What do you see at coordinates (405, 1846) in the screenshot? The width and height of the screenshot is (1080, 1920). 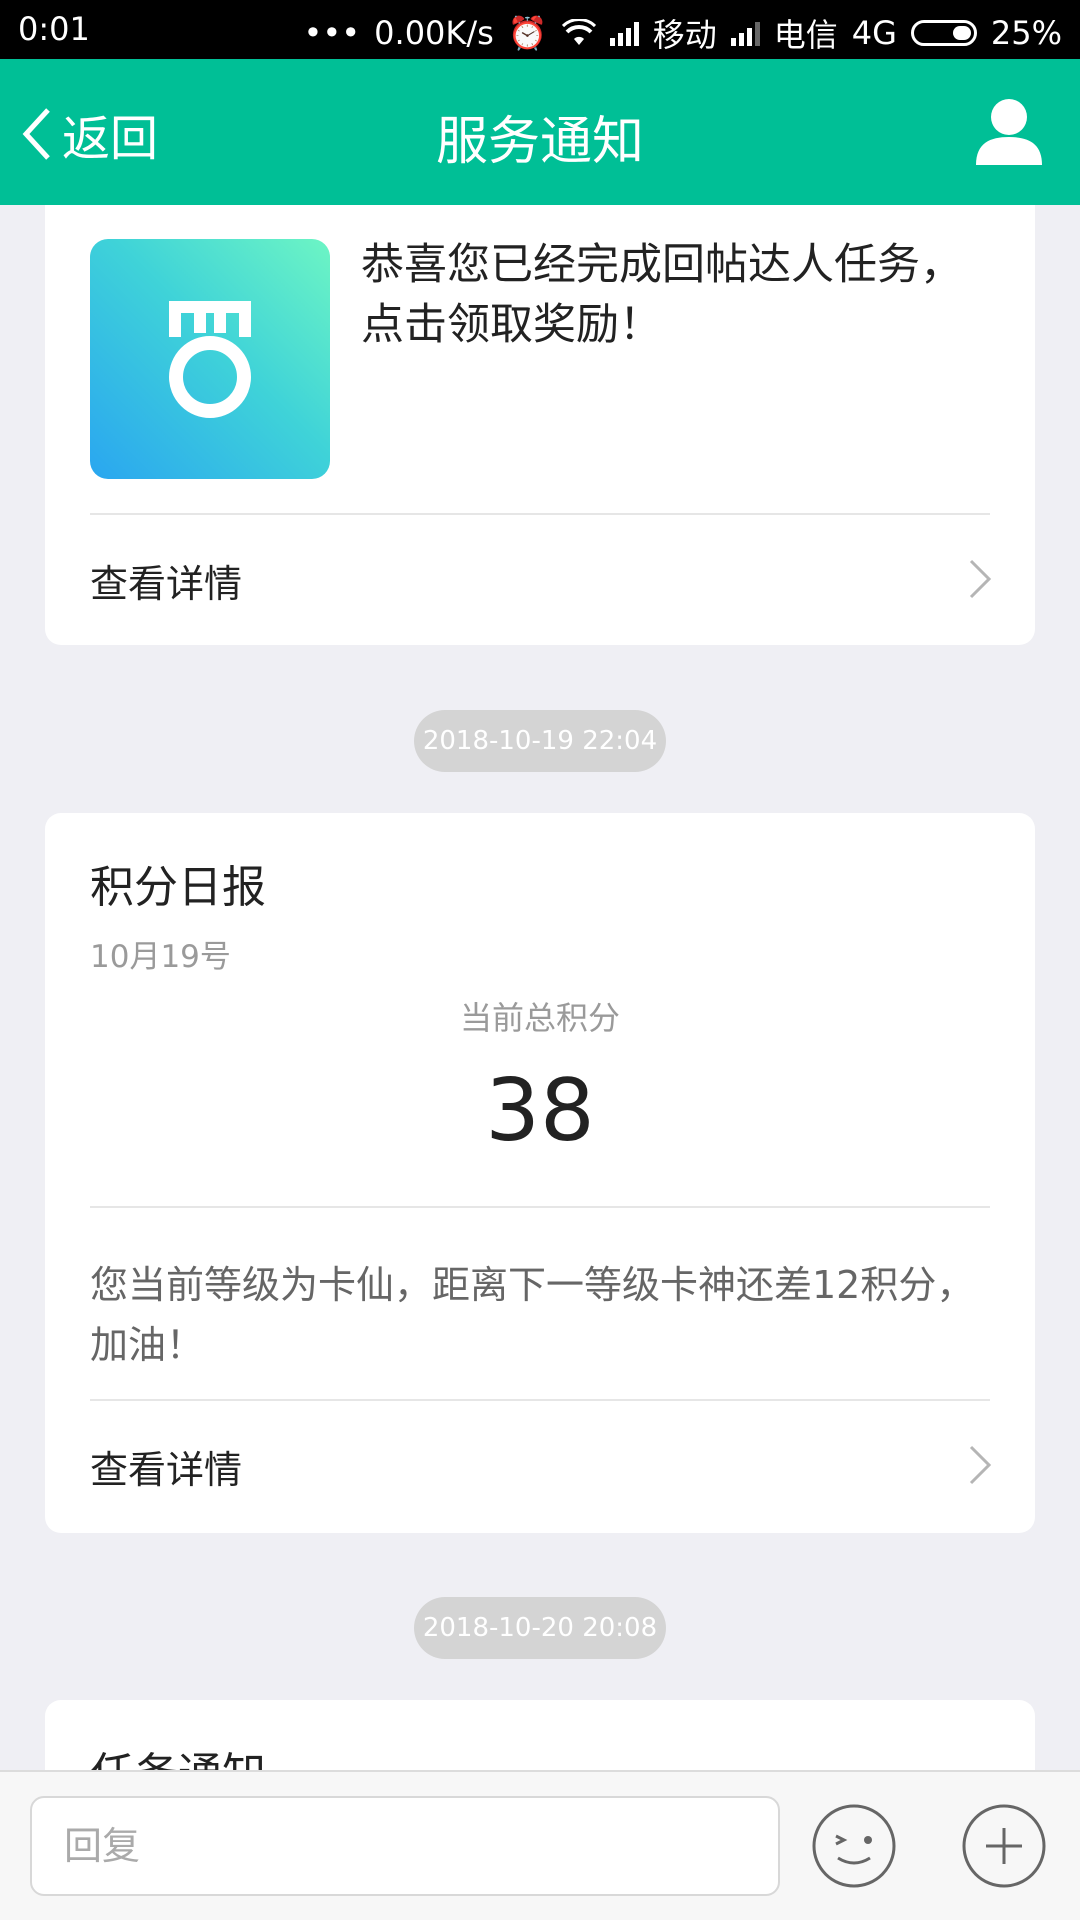 I see `reply-input: 回复` at bounding box center [405, 1846].